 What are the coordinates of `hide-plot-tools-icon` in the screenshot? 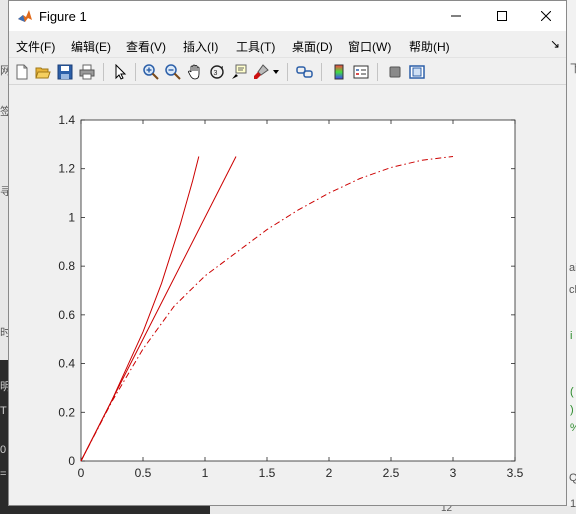 It's located at (395, 72).